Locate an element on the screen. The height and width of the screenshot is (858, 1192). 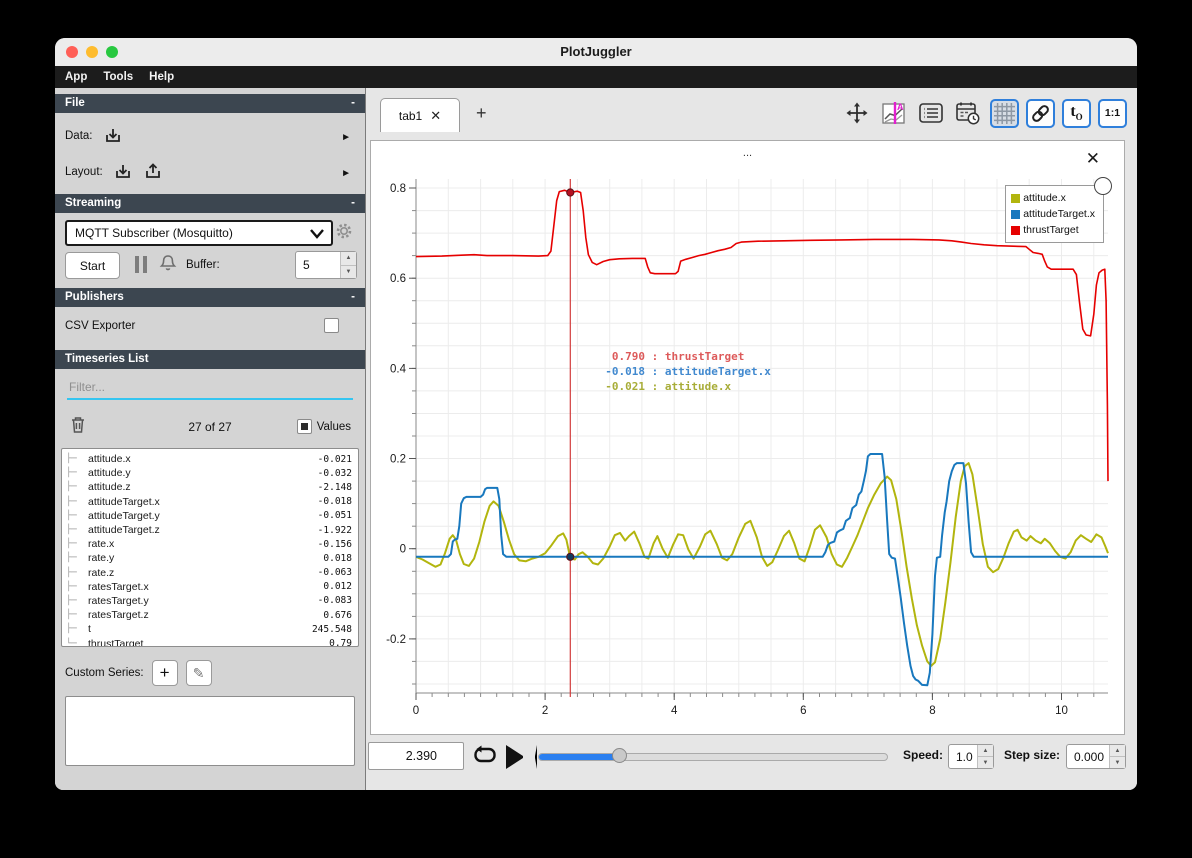
series-value: -0.021 is located at coordinates (334, 459).